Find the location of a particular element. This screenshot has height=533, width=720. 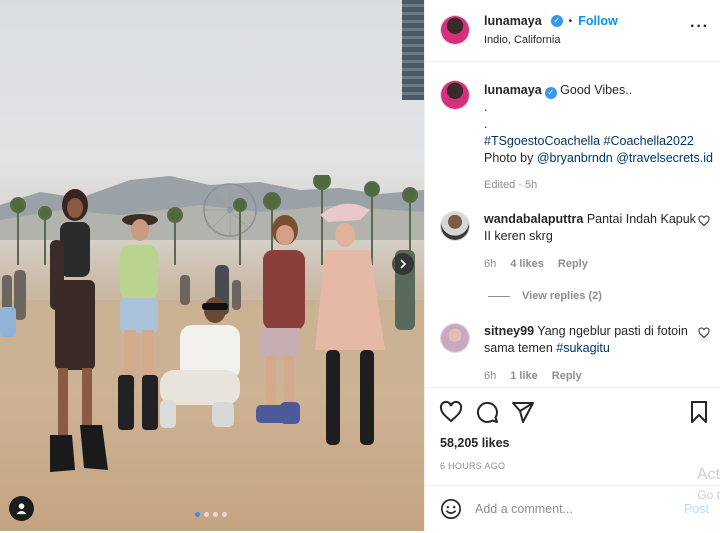

username: lunamaya is located at coordinates (513, 21).